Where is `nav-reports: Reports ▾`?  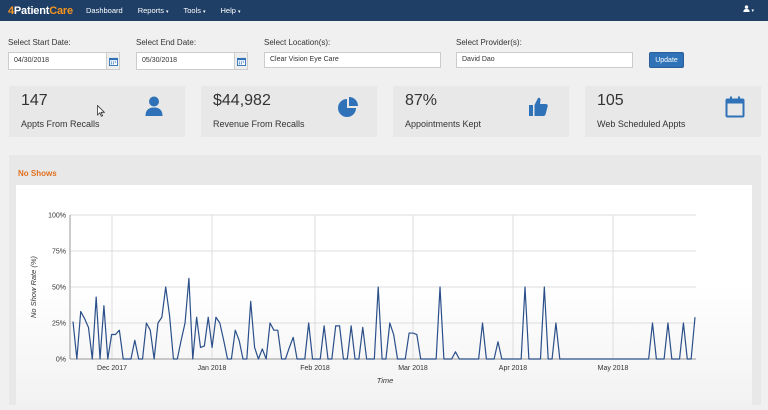 nav-reports: Reports ▾ is located at coordinates (153, 10).